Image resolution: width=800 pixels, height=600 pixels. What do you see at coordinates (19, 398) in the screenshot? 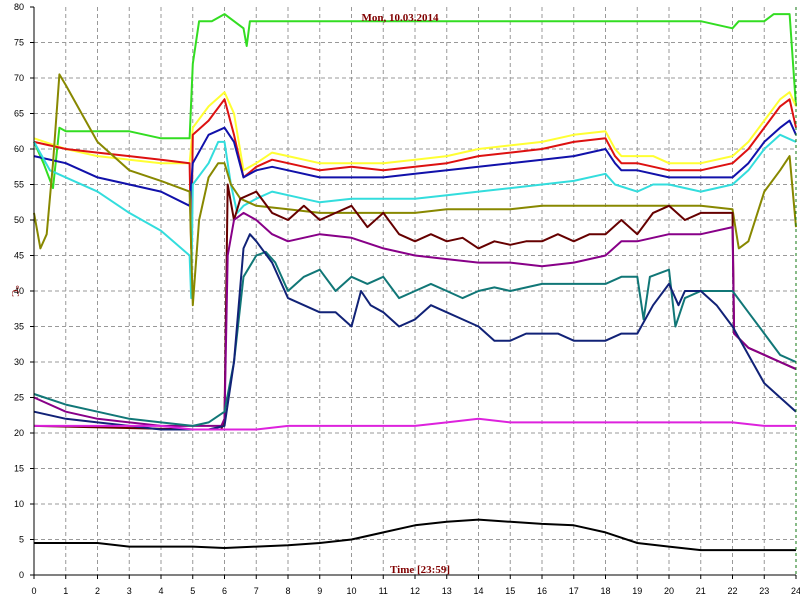
I see `y-tick-label: 25` at bounding box center [19, 398].